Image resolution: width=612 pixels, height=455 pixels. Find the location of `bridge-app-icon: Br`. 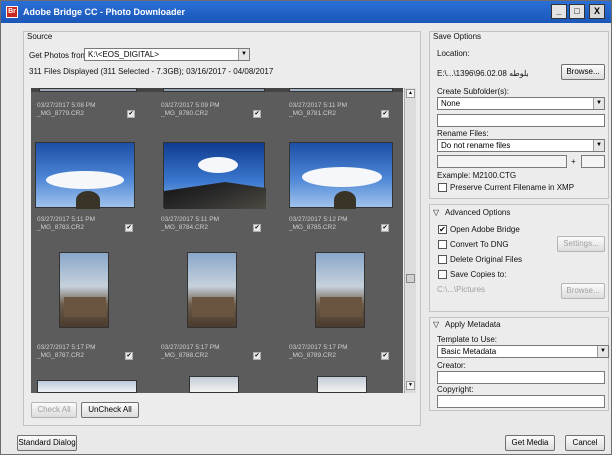

bridge-app-icon: Br is located at coordinates (12, 12).